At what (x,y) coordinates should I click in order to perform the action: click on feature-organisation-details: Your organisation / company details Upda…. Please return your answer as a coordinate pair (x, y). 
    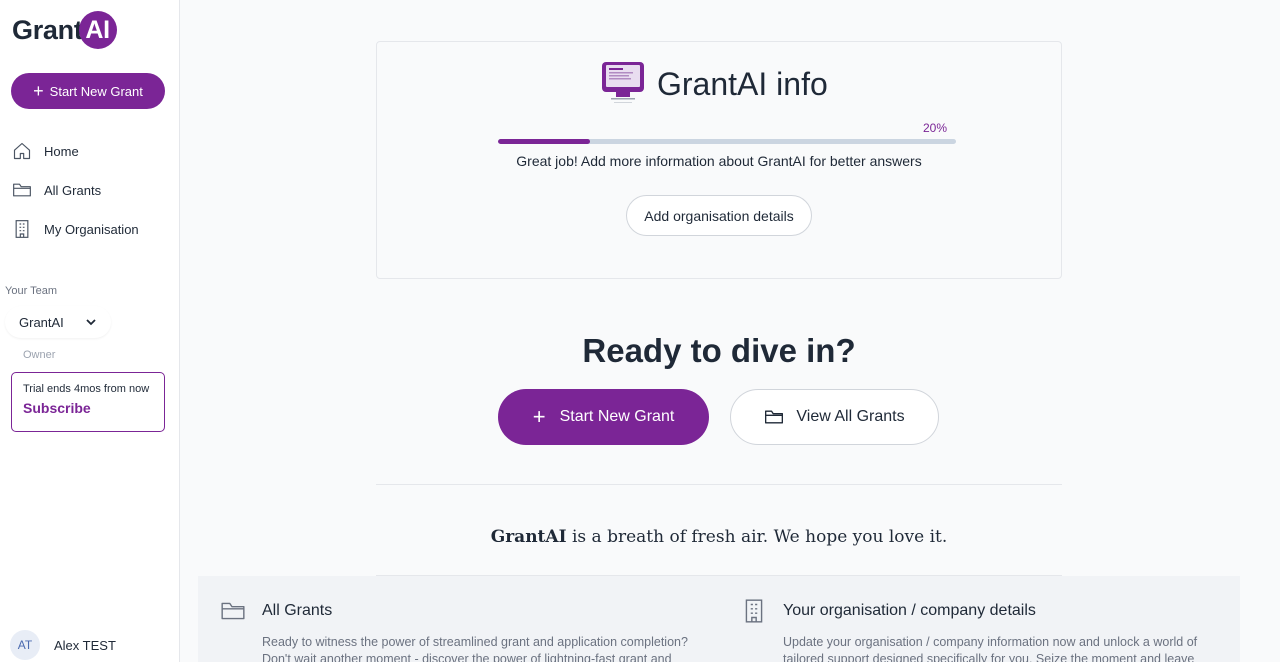
    Looking at the image, I should click on (976, 630).